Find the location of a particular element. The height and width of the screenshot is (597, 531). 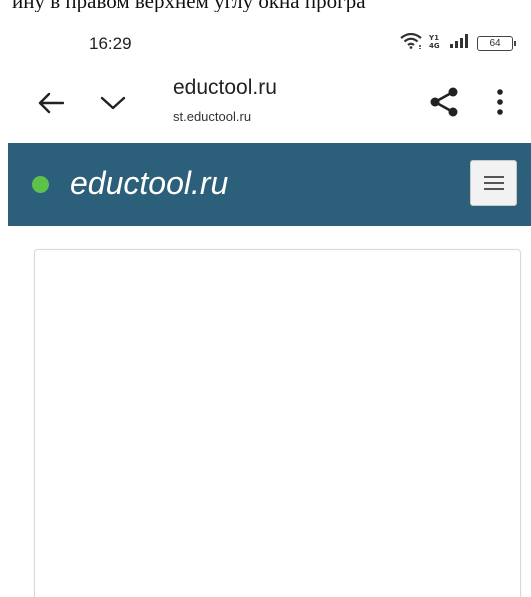

back-button is located at coordinates (51, 103).